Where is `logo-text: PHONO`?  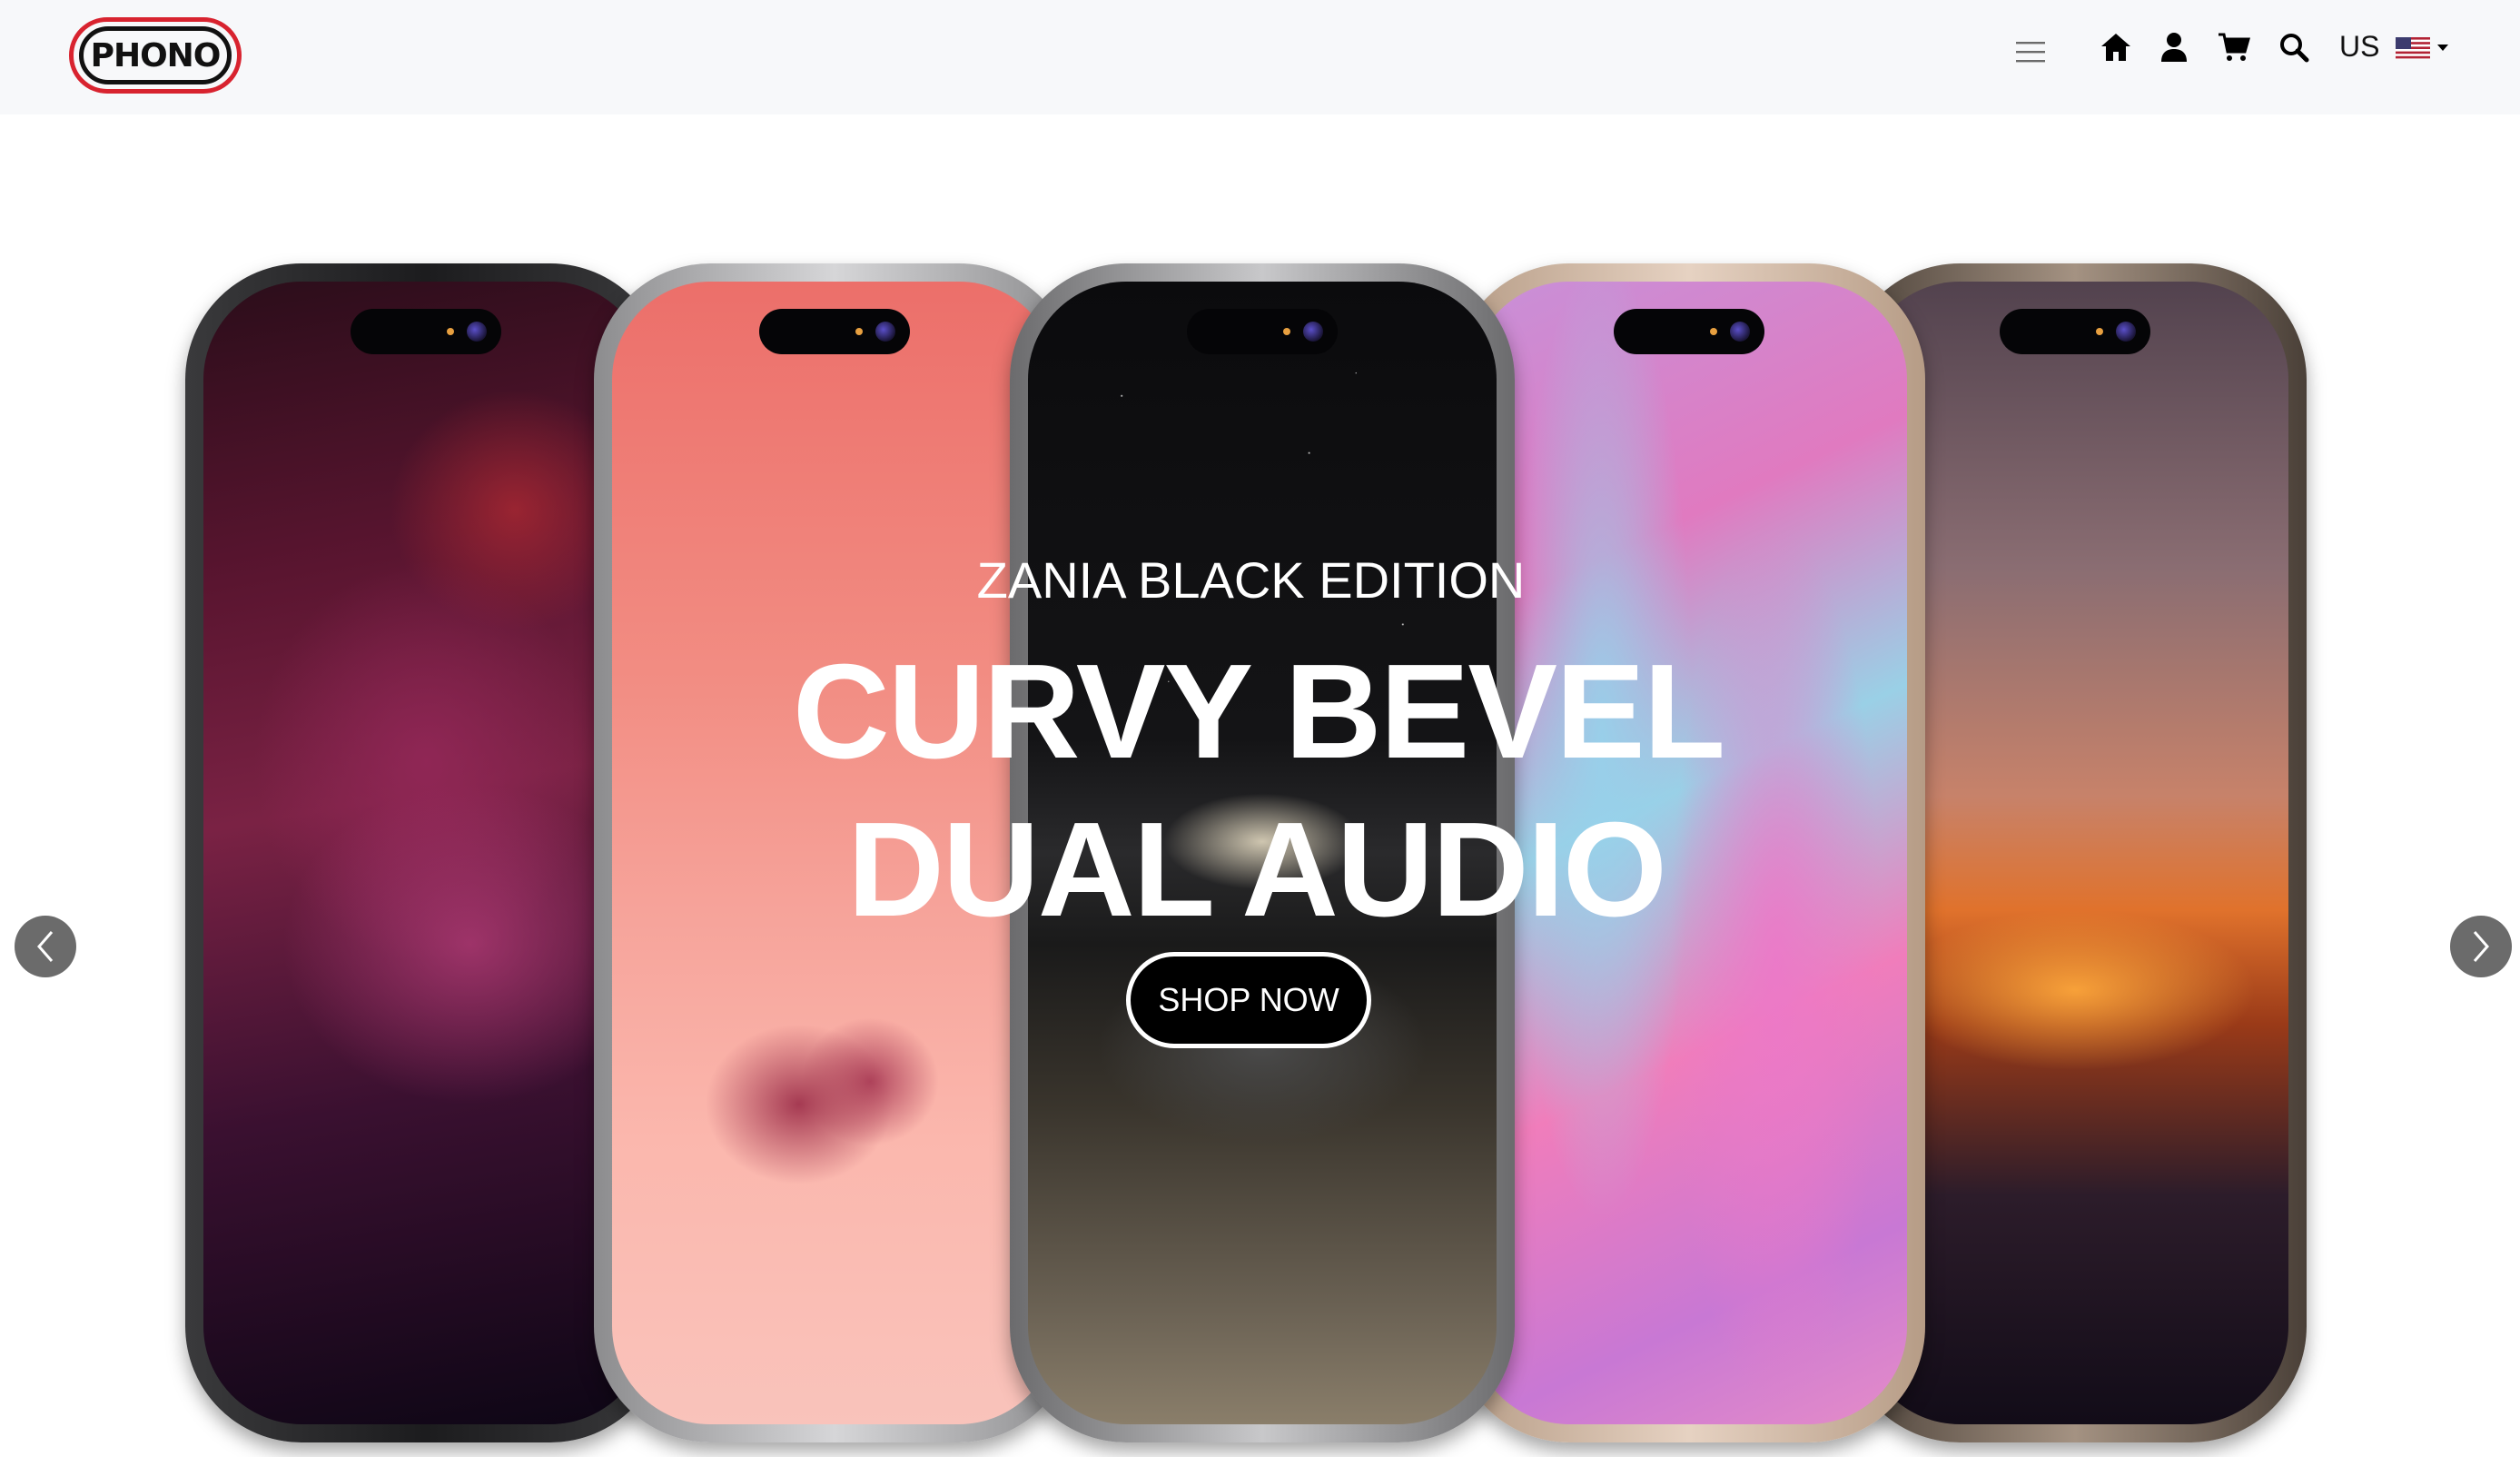
logo-text: PHONO is located at coordinates (156, 55).